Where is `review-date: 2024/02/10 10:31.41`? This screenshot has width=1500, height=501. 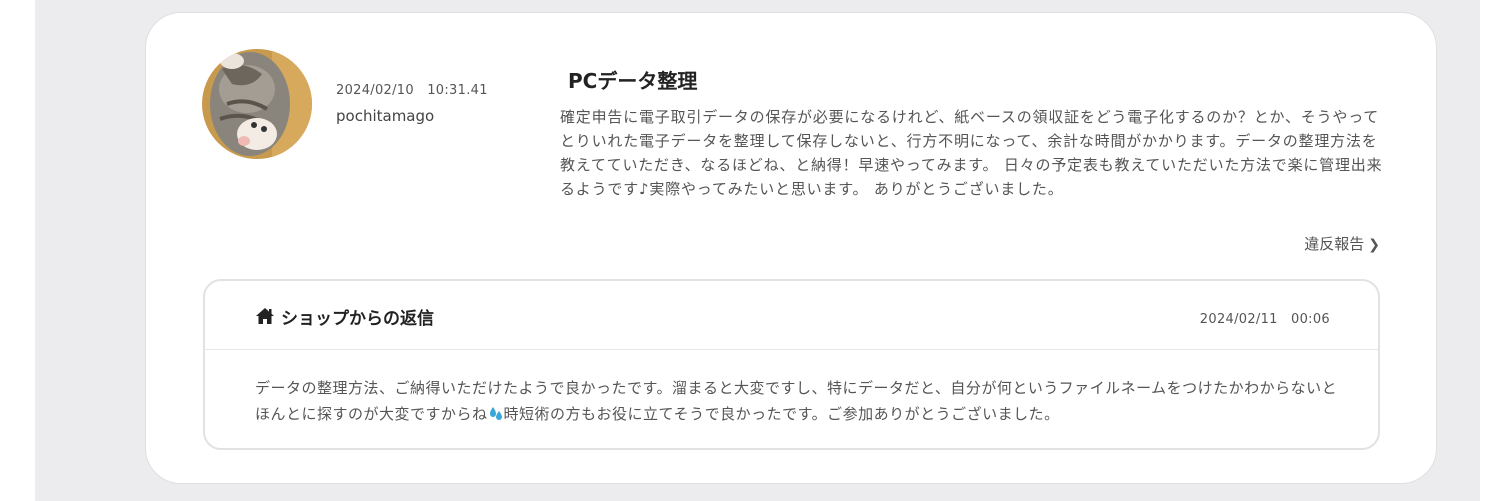 review-date: 2024/02/10 10:31.41 is located at coordinates (412, 90).